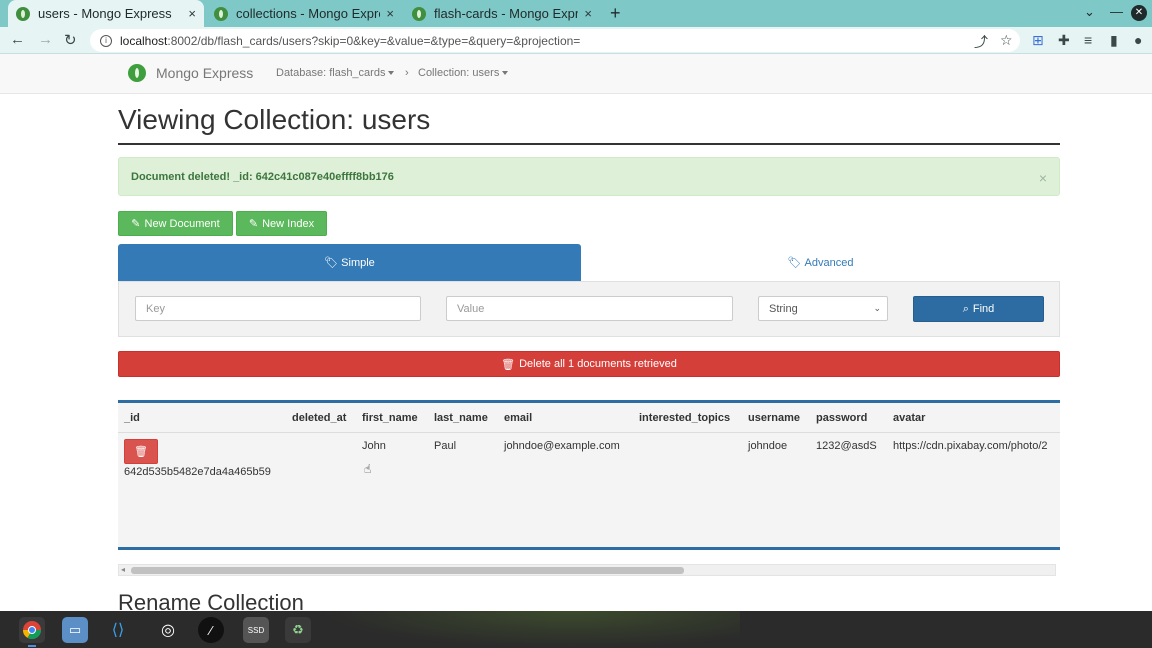 The image size is (1152, 648). Describe the element at coordinates (829, 262) in the screenshot. I see `tab-advanced-label: Advanced` at that location.